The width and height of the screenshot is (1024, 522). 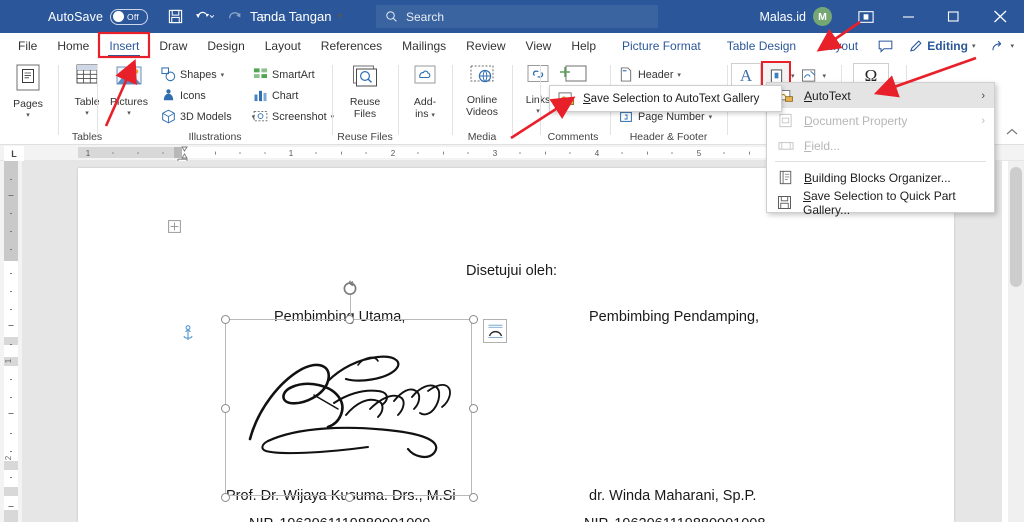 I want to click on autosave-label: AutoSave, so click(x=76, y=16).